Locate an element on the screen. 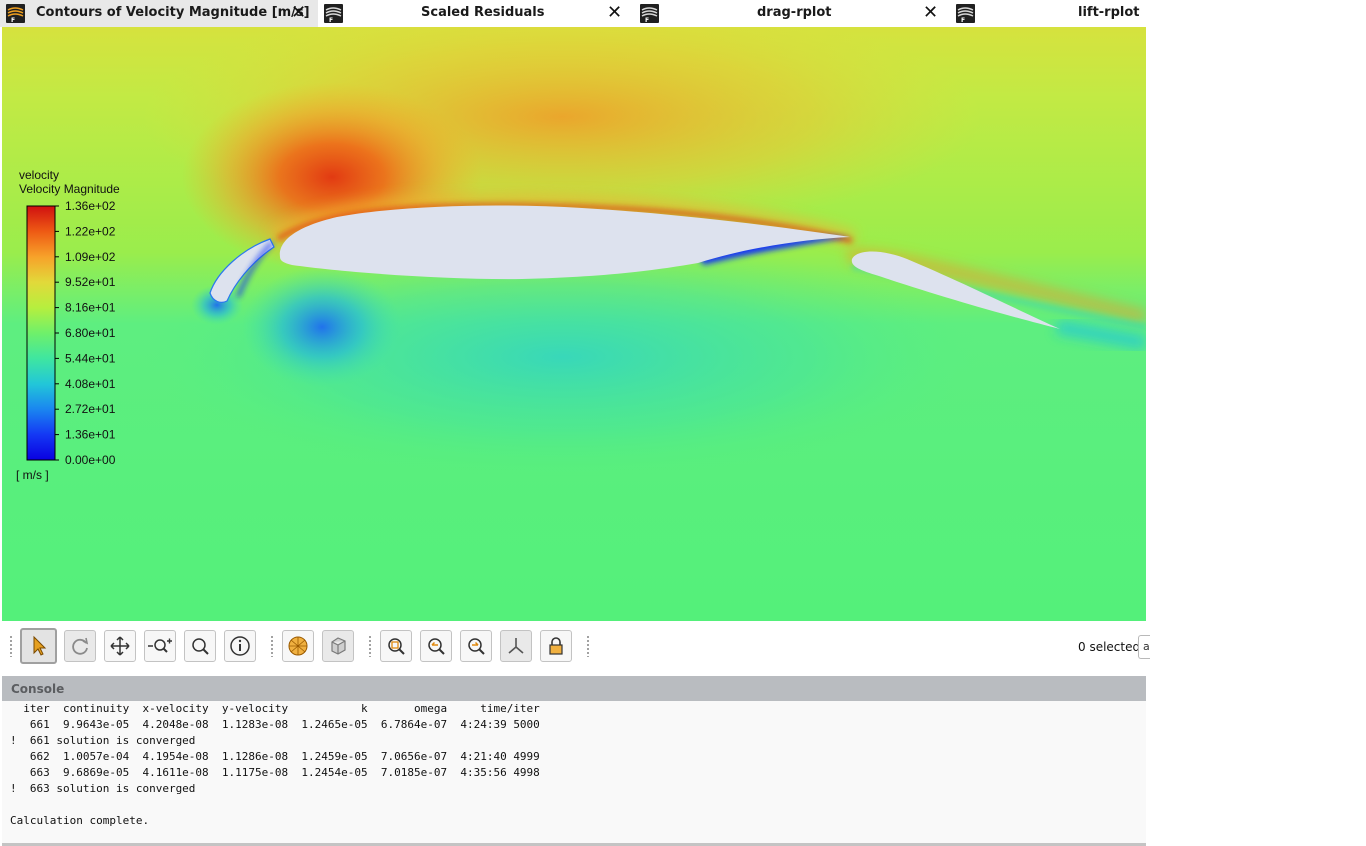 The image size is (1366, 846). probe-button is located at coordinates (240, 646).